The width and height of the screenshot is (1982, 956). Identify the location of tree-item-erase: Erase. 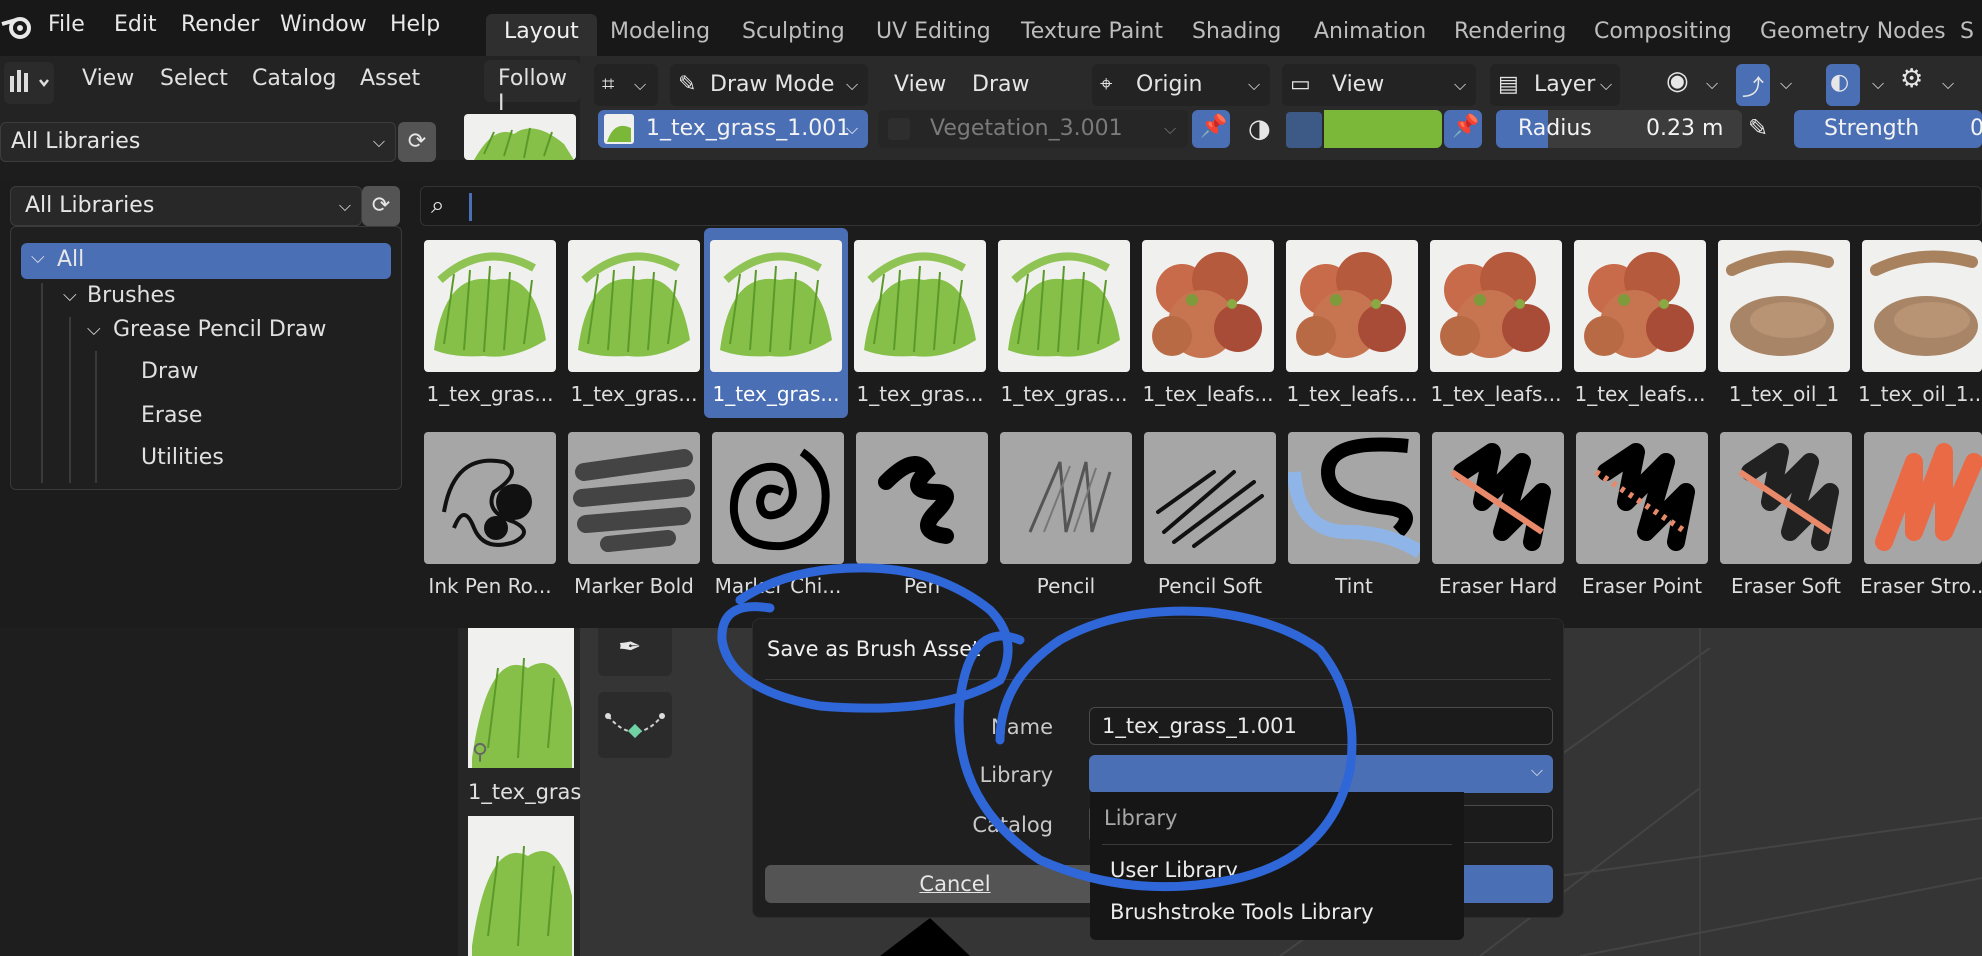
(171, 415).